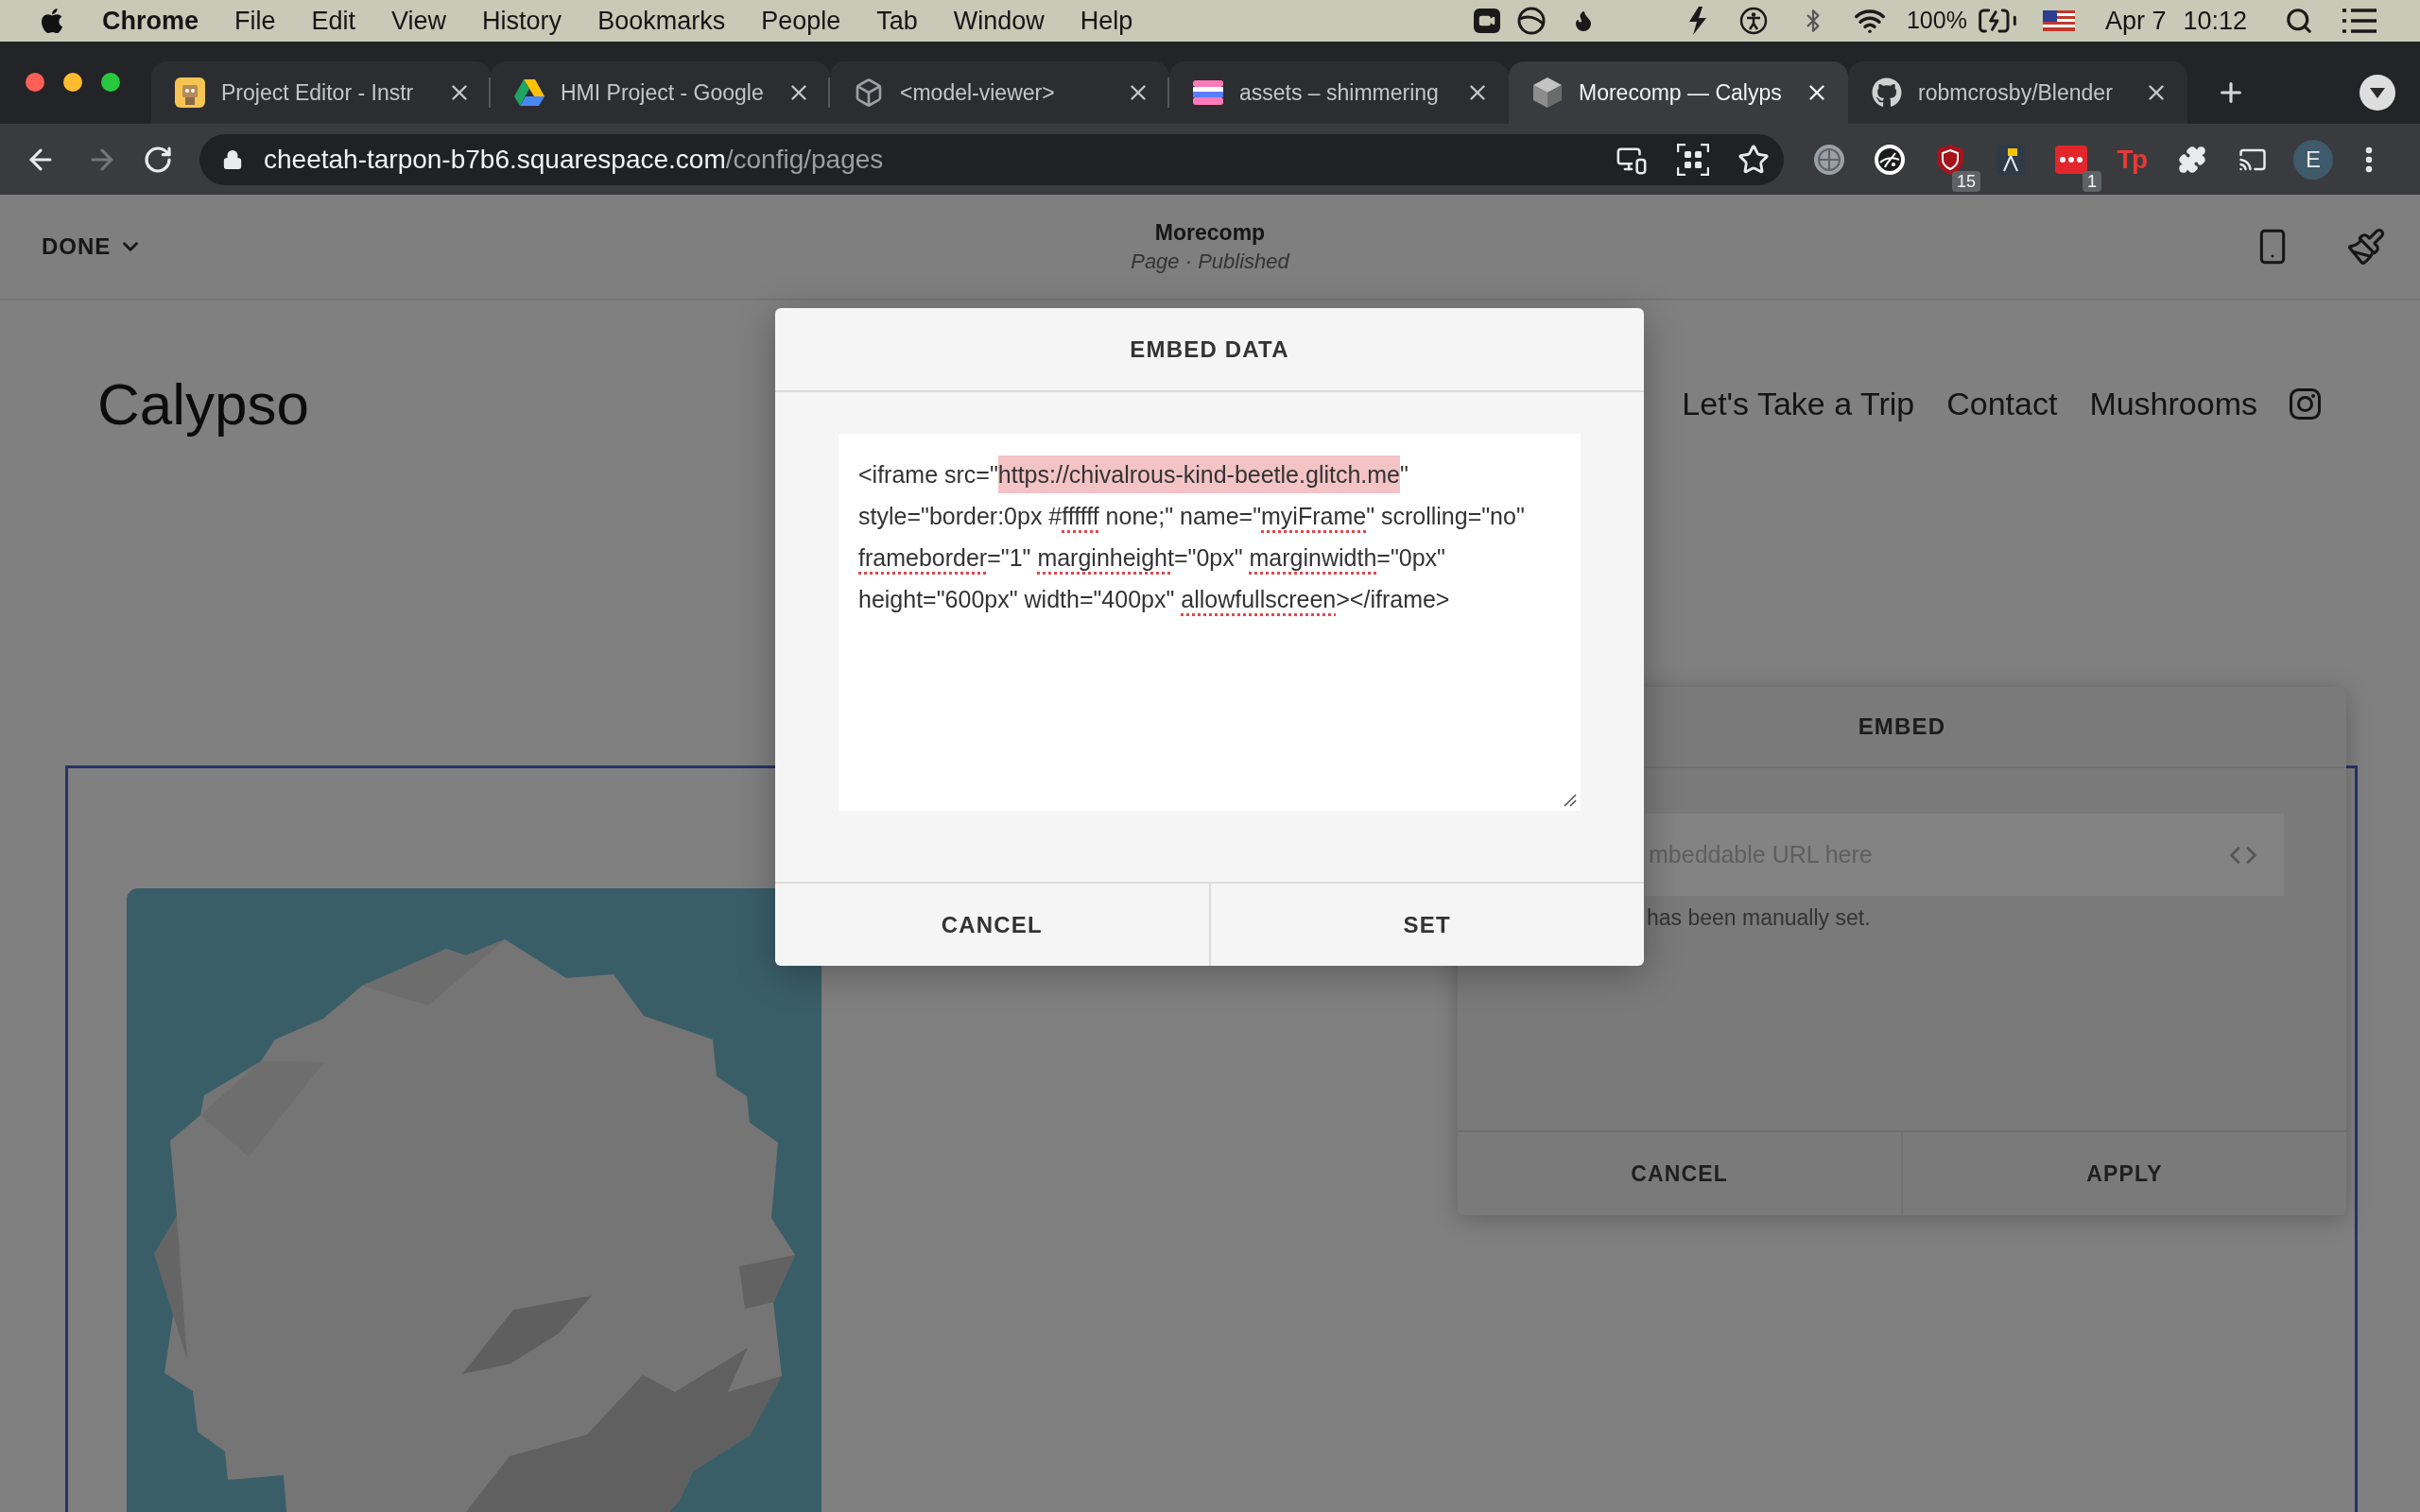 This screenshot has width=2420, height=1512. What do you see at coordinates (661, 21) in the screenshot?
I see `menu-item: Bookmarks` at bounding box center [661, 21].